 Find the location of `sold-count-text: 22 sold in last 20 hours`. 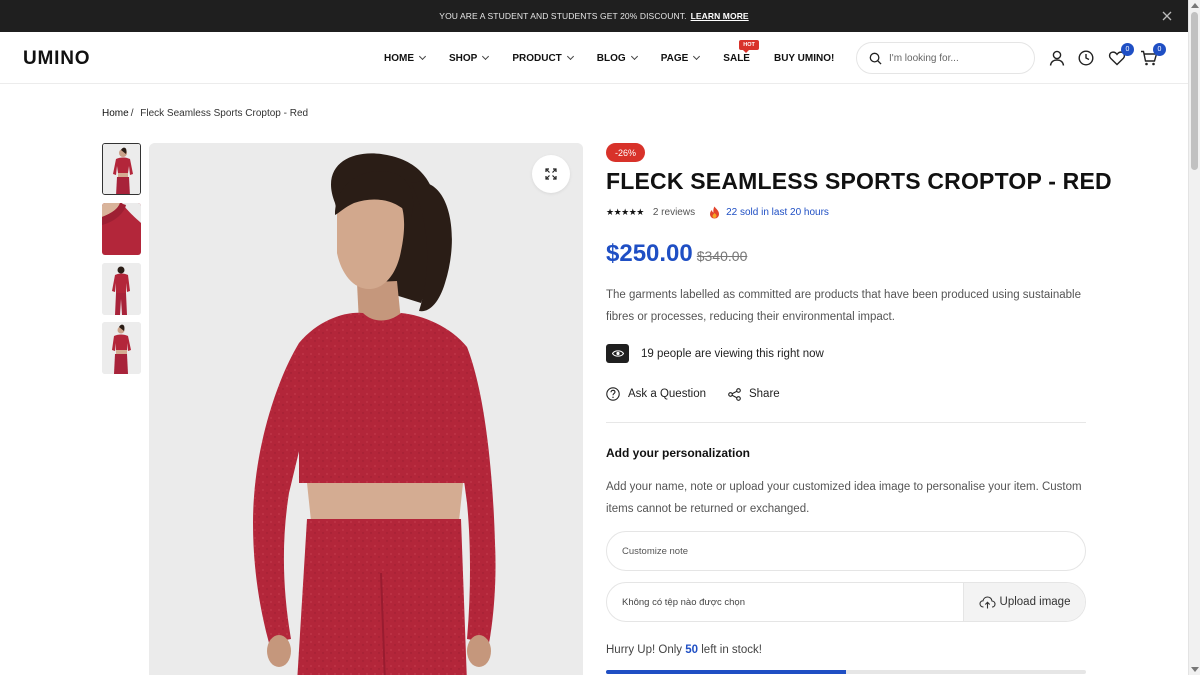

sold-count-text: 22 sold in last 20 hours is located at coordinates (777, 212).